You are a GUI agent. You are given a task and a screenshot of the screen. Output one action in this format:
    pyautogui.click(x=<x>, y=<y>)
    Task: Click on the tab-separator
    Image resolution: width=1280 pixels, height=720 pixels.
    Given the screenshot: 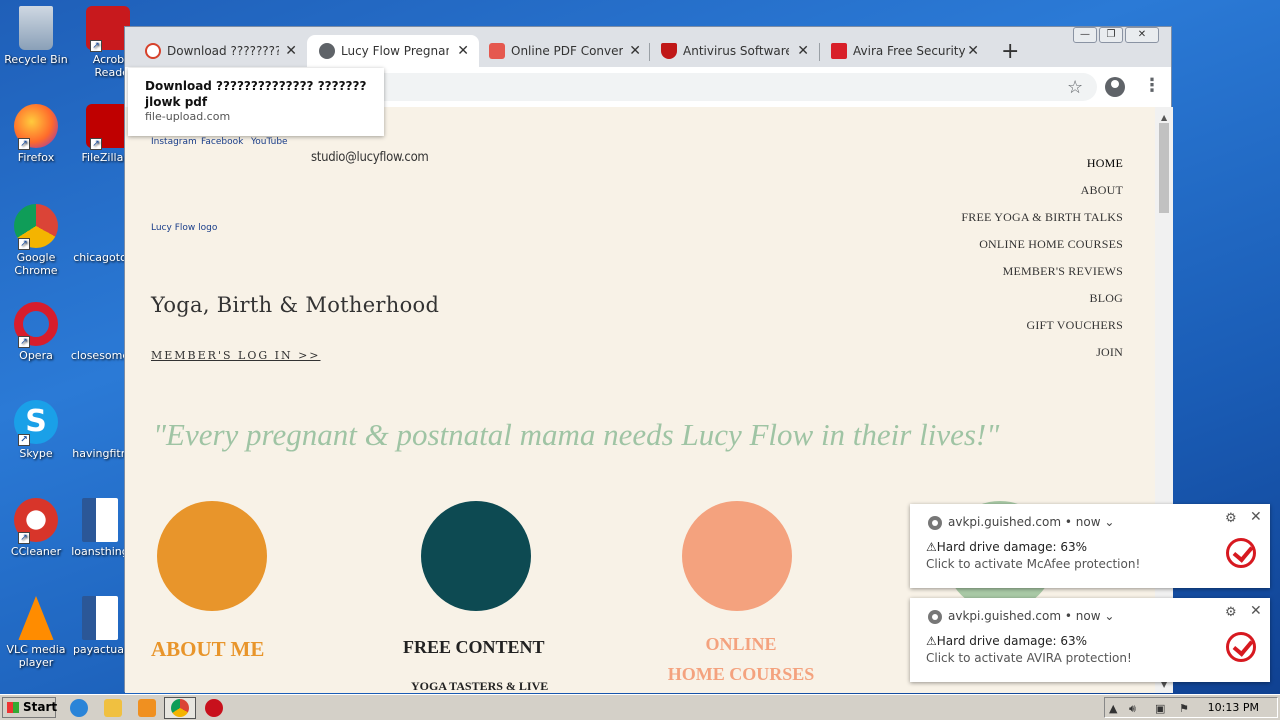 What is the action you would take?
    pyautogui.click(x=649, y=52)
    